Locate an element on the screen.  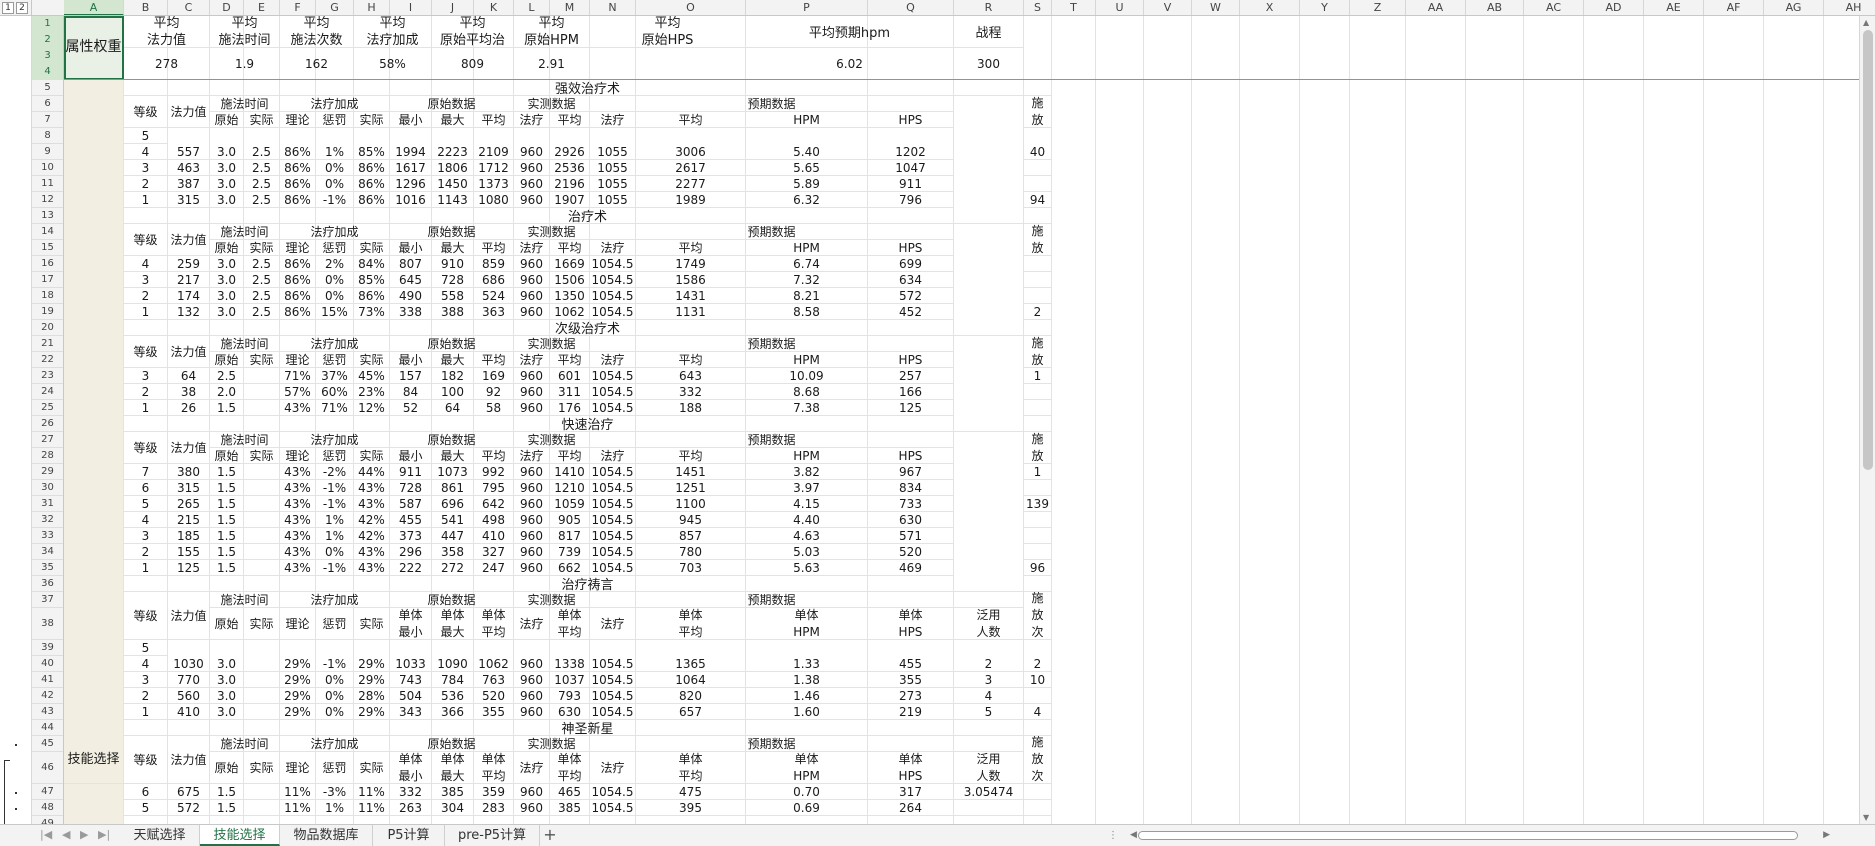
col-subheader: 原始 is located at coordinates (227, 120).